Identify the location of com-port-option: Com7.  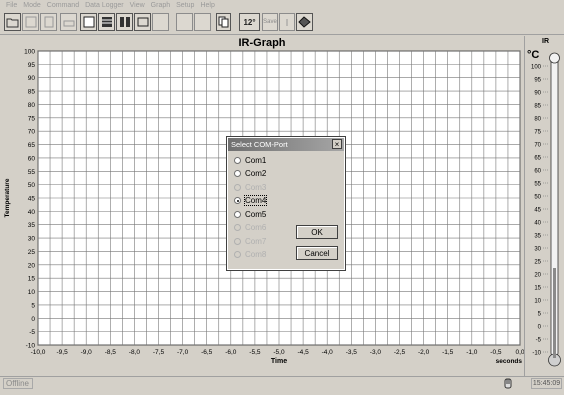
(250, 241).